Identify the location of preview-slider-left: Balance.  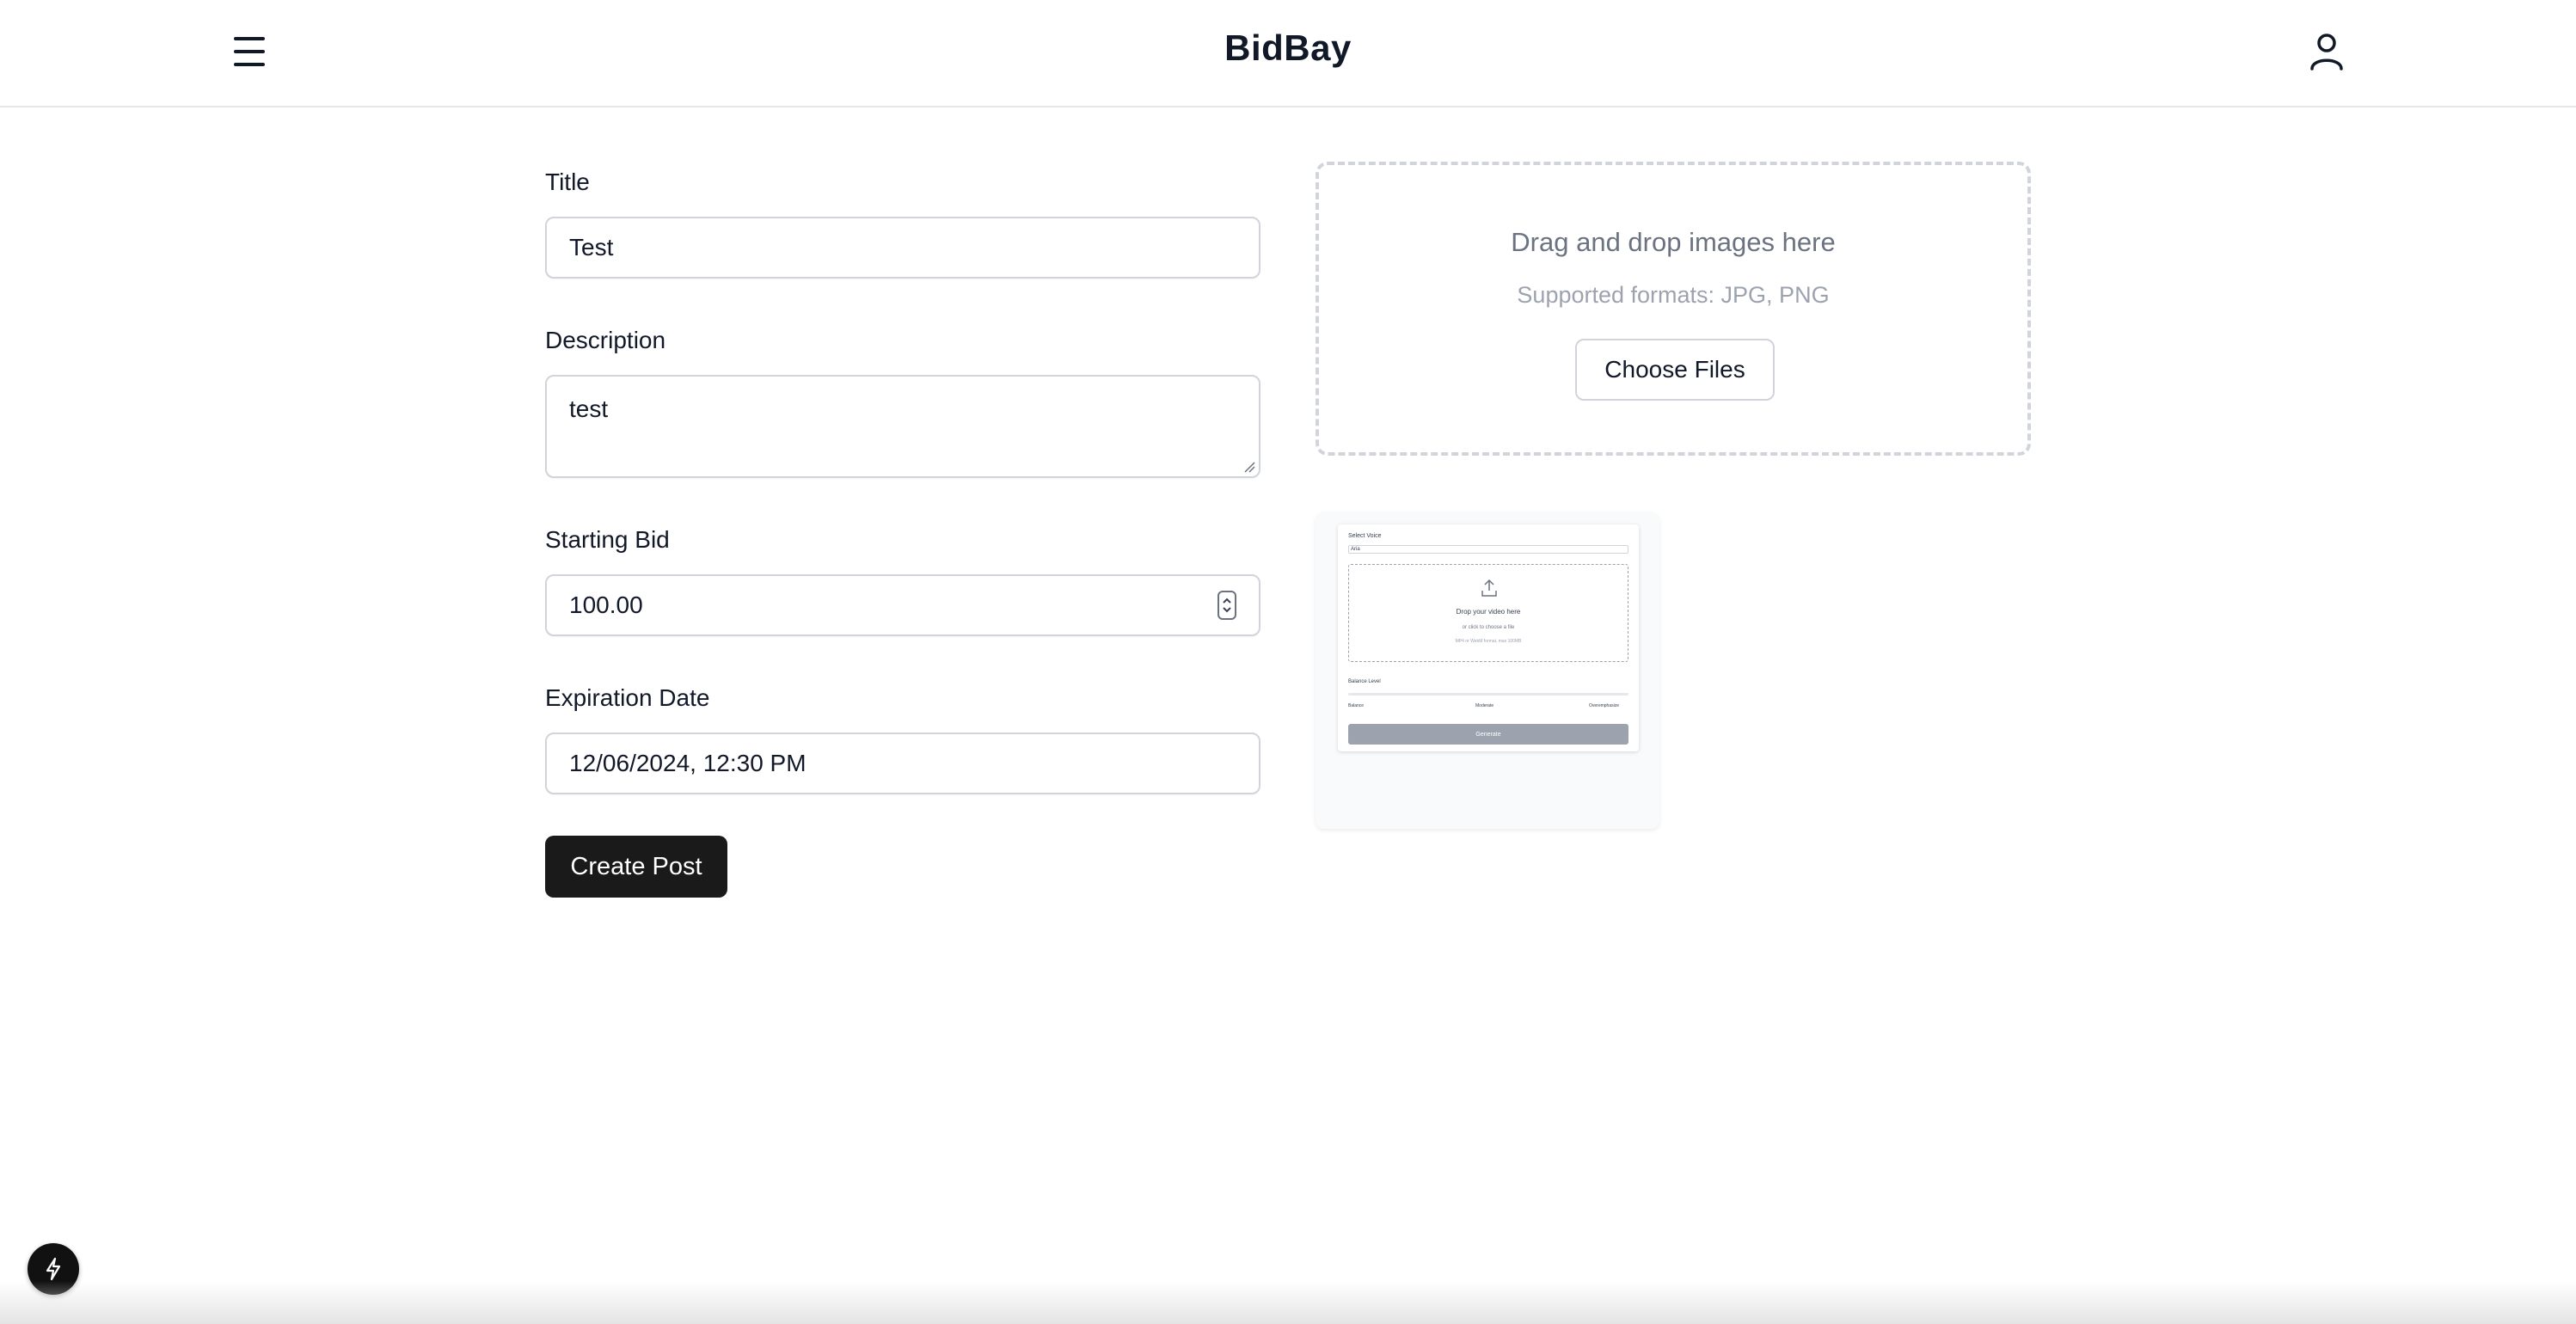
(1357, 705).